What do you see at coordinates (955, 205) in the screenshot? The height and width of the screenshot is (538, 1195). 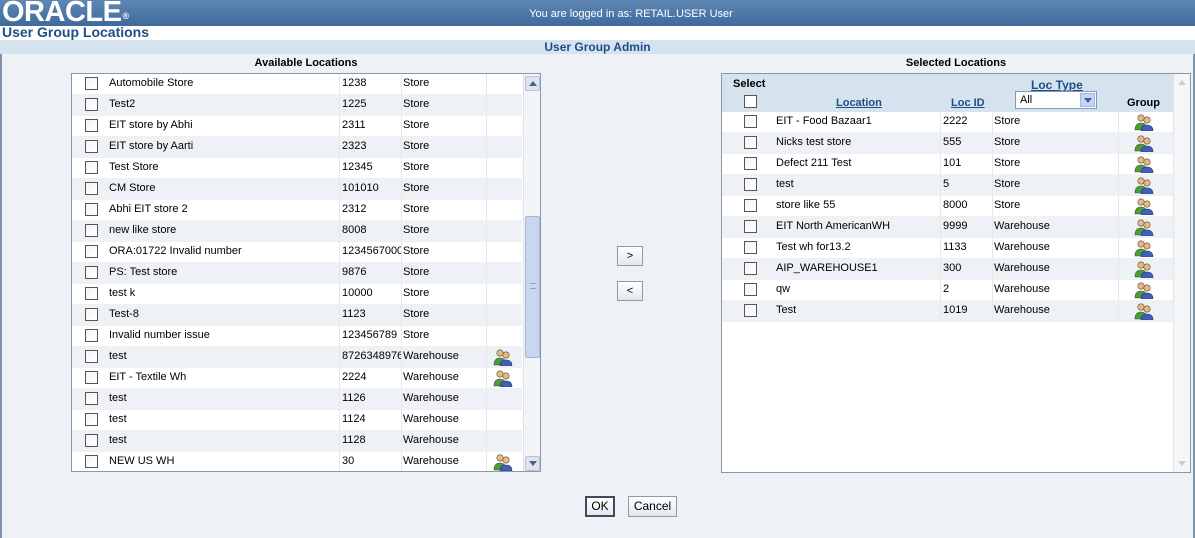 I see `location-id: 8000` at bounding box center [955, 205].